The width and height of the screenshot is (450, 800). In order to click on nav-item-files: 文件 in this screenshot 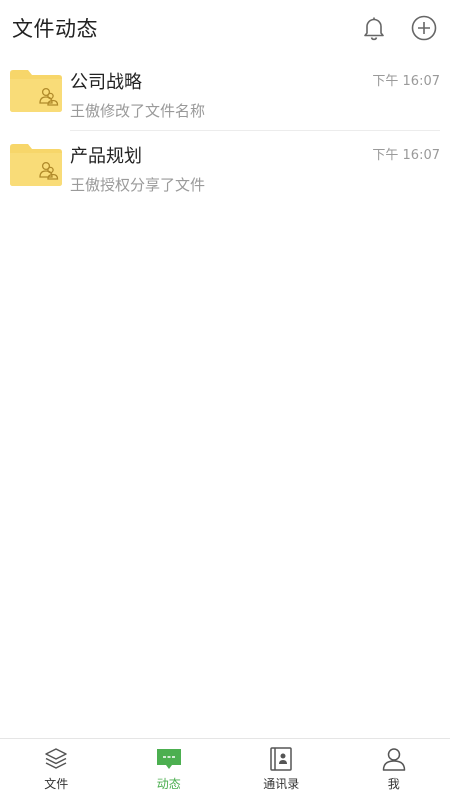, I will do `click(56, 769)`.